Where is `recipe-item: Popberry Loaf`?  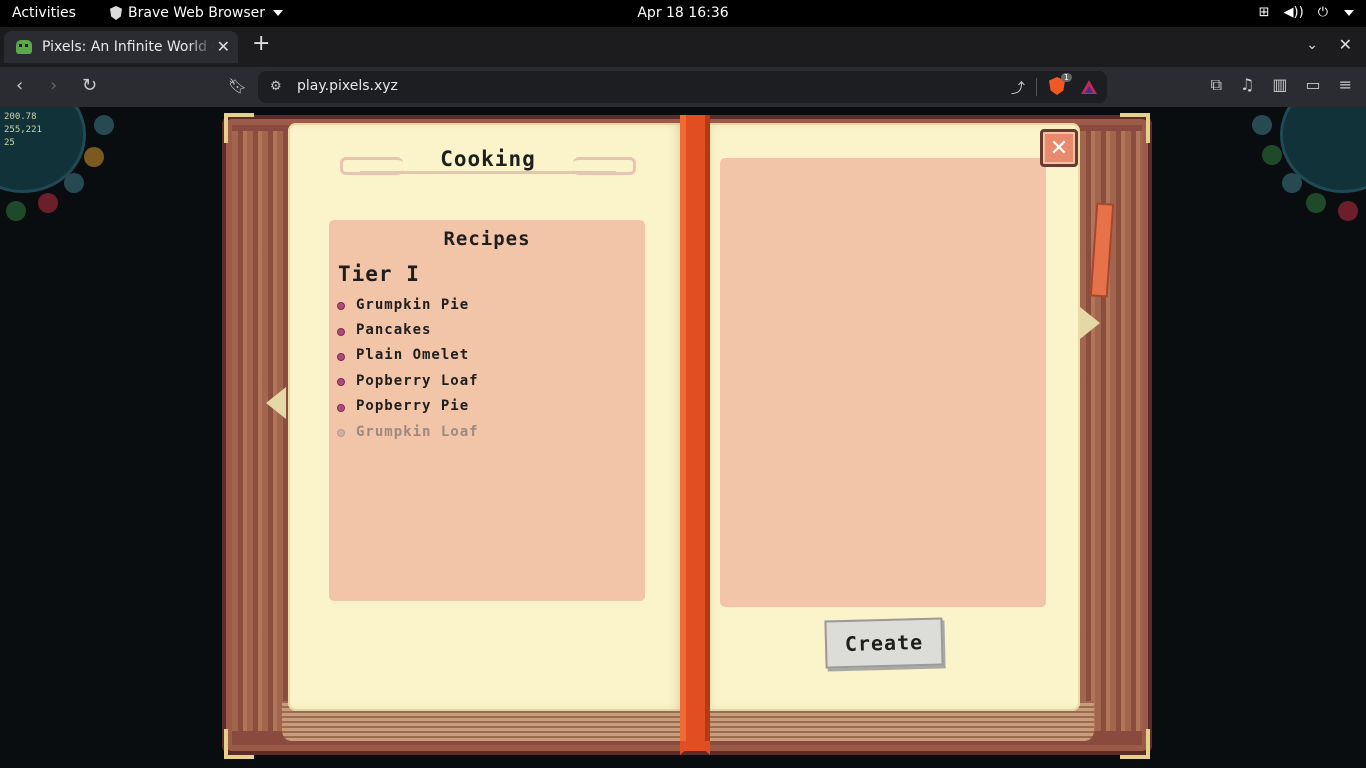
recipe-item: Popberry Loaf is located at coordinates (408, 380).